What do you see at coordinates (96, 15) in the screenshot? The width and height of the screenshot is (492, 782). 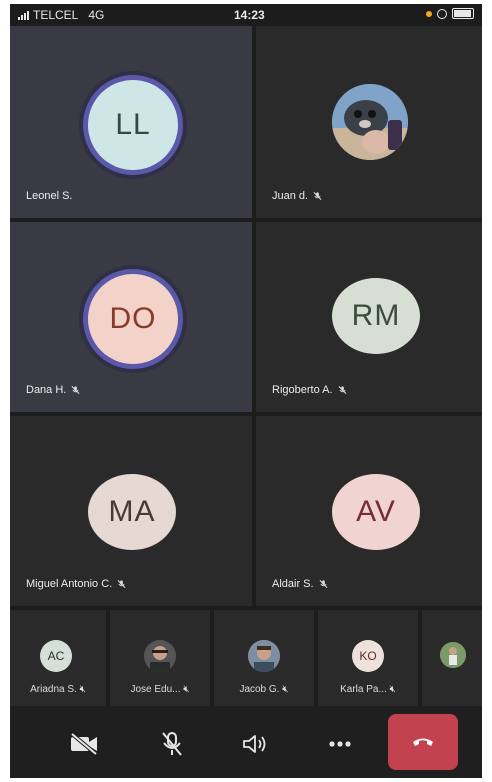 I see `network-label: 4G` at bounding box center [96, 15].